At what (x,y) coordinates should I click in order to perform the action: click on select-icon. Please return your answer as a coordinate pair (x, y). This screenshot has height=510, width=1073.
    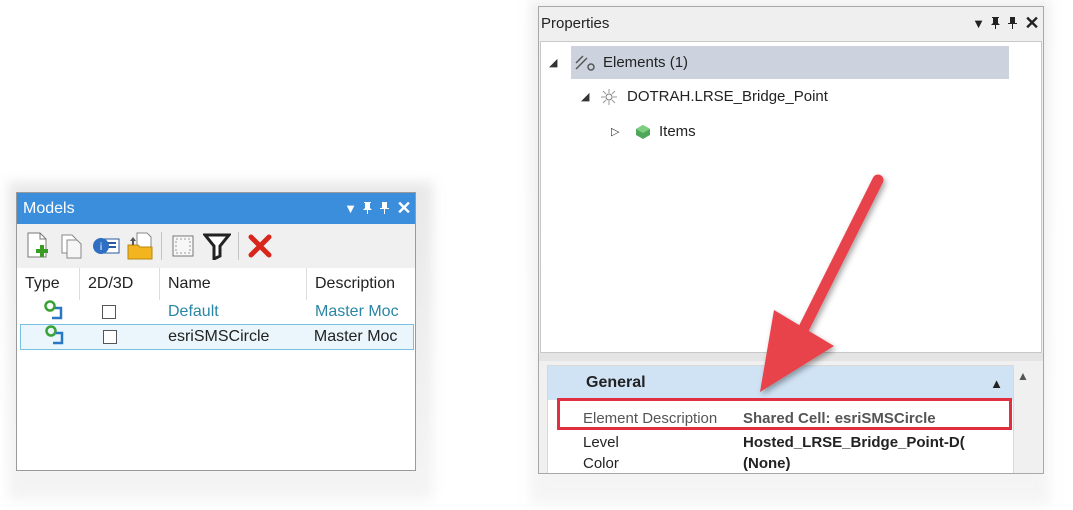
    Looking at the image, I should click on (183, 246).